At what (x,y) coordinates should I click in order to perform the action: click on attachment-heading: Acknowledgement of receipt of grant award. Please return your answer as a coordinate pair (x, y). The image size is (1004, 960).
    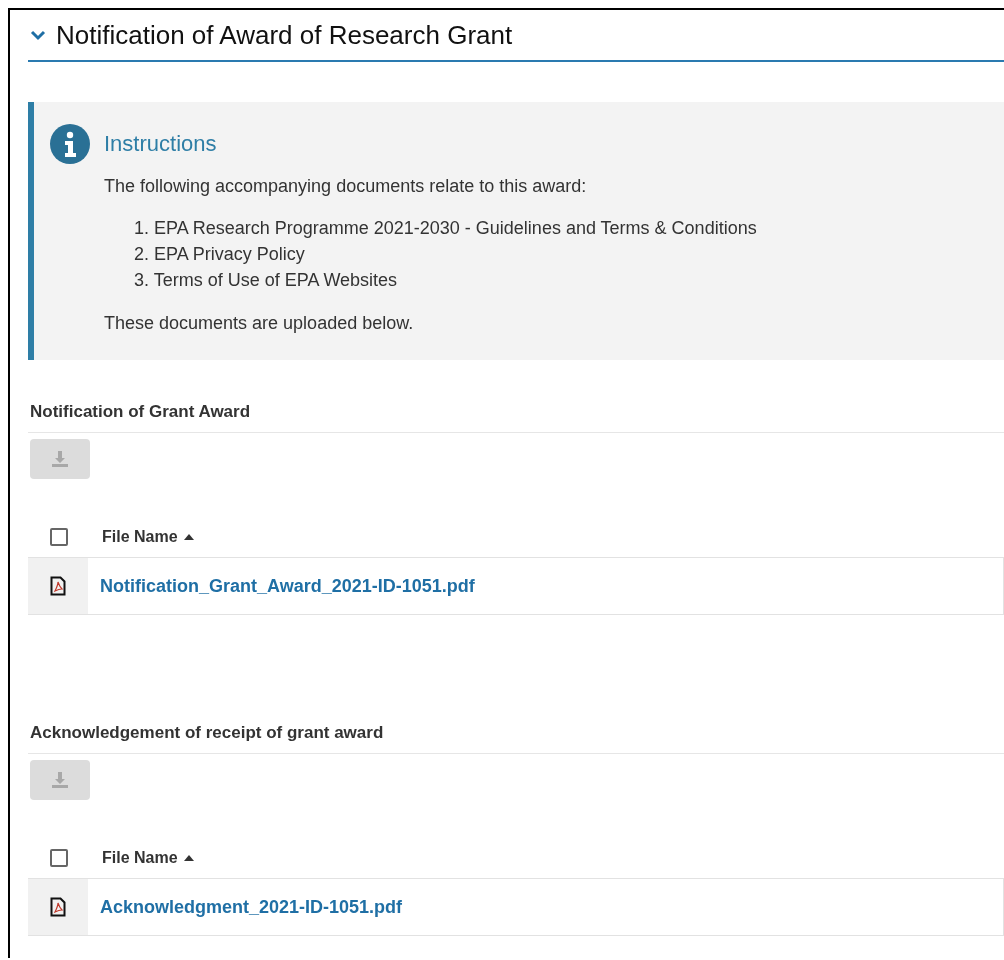
    Looking at the image, I should click on (516, 738).